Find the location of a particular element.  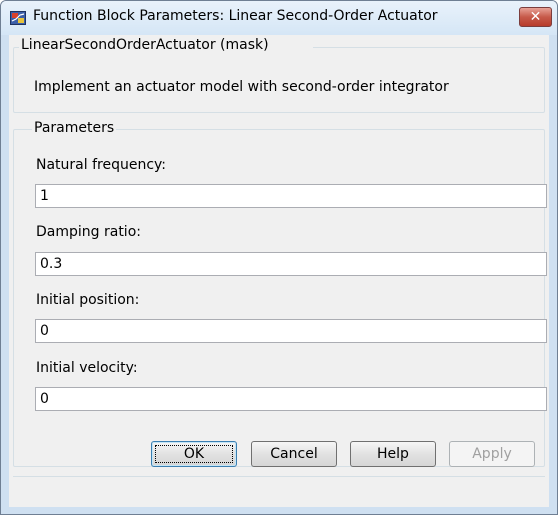

damping-ratio-label: Damping ratio: is located at coordinates (88, 232).